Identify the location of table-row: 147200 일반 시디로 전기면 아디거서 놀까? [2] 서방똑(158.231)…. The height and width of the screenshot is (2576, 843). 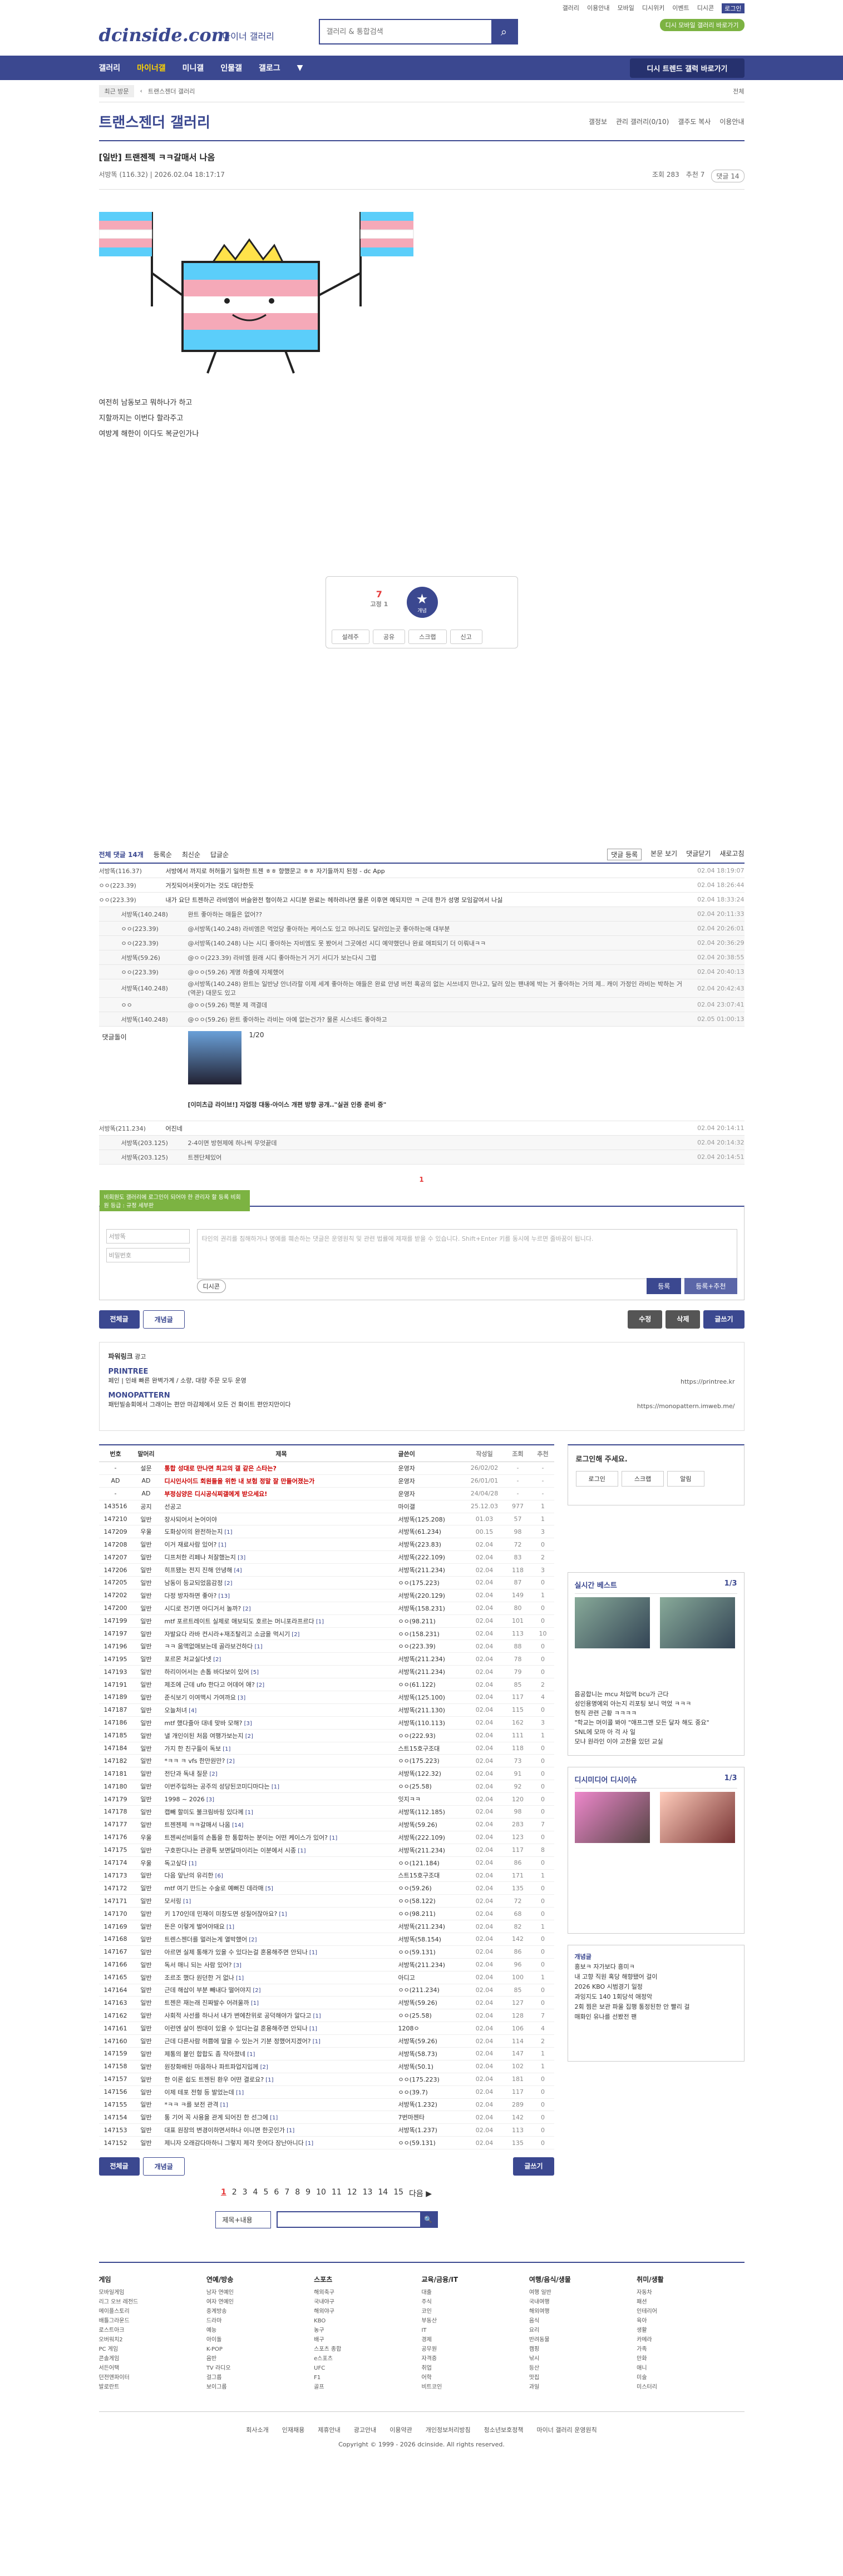
(326, 1608).